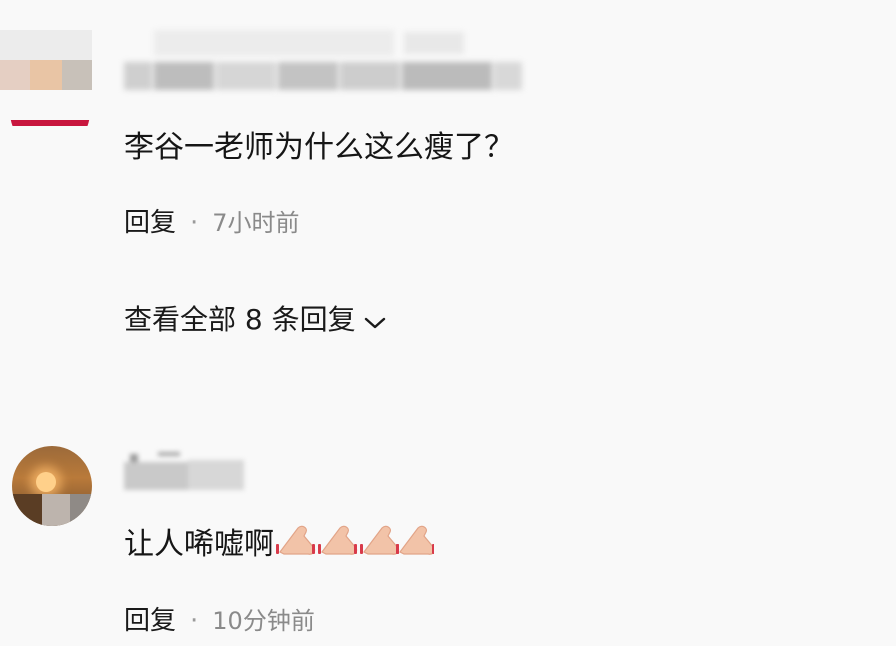 The height and width of the screenshot is (646, 896). Describe the element at coordinates (256, 223) in the screenshot. I see `comment-time: 7小时前` at that location.